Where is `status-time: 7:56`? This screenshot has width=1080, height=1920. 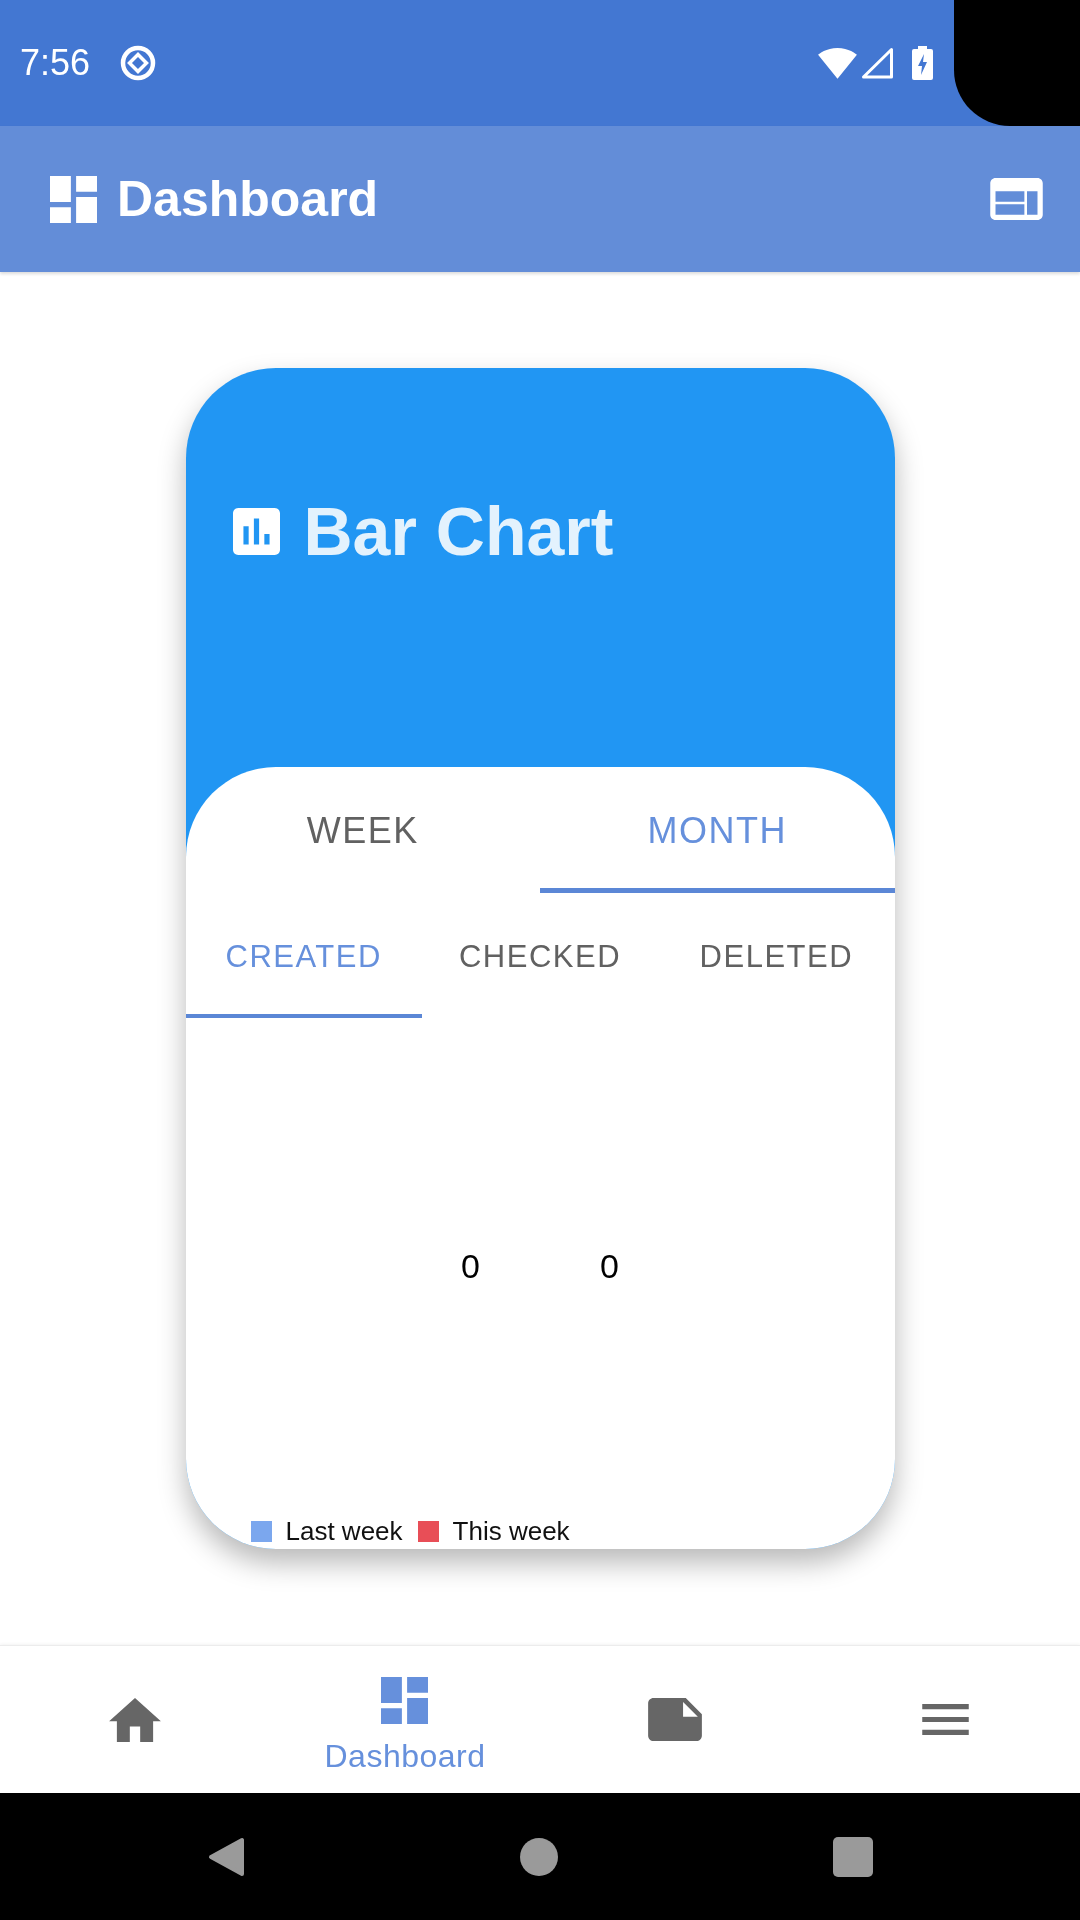 status-time: 7:56 is located at coordinates (55, 63).